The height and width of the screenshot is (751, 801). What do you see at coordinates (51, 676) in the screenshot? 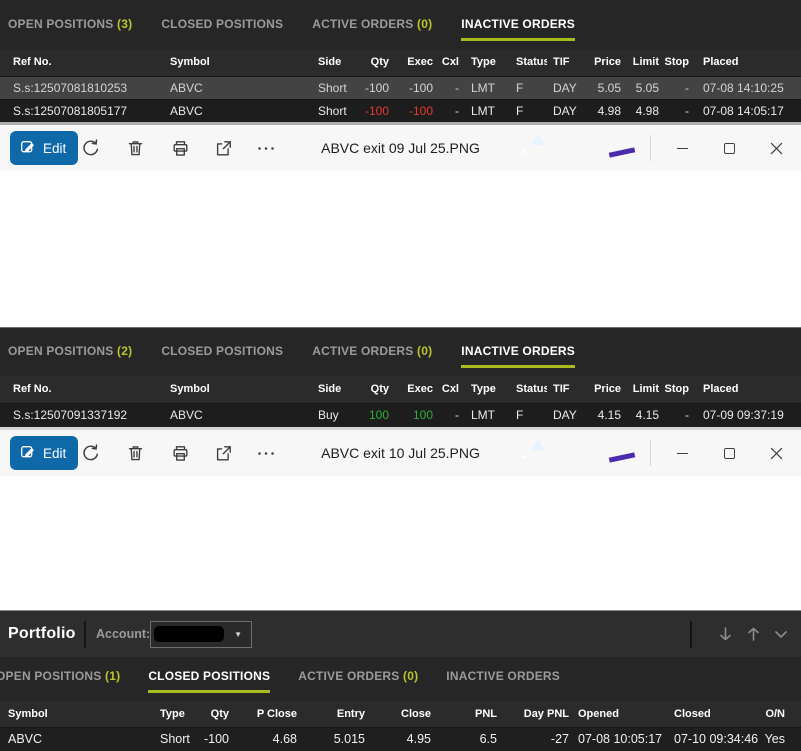
I see `tab-label: OPEN POSITIONS` at bounding box center [51, 676].